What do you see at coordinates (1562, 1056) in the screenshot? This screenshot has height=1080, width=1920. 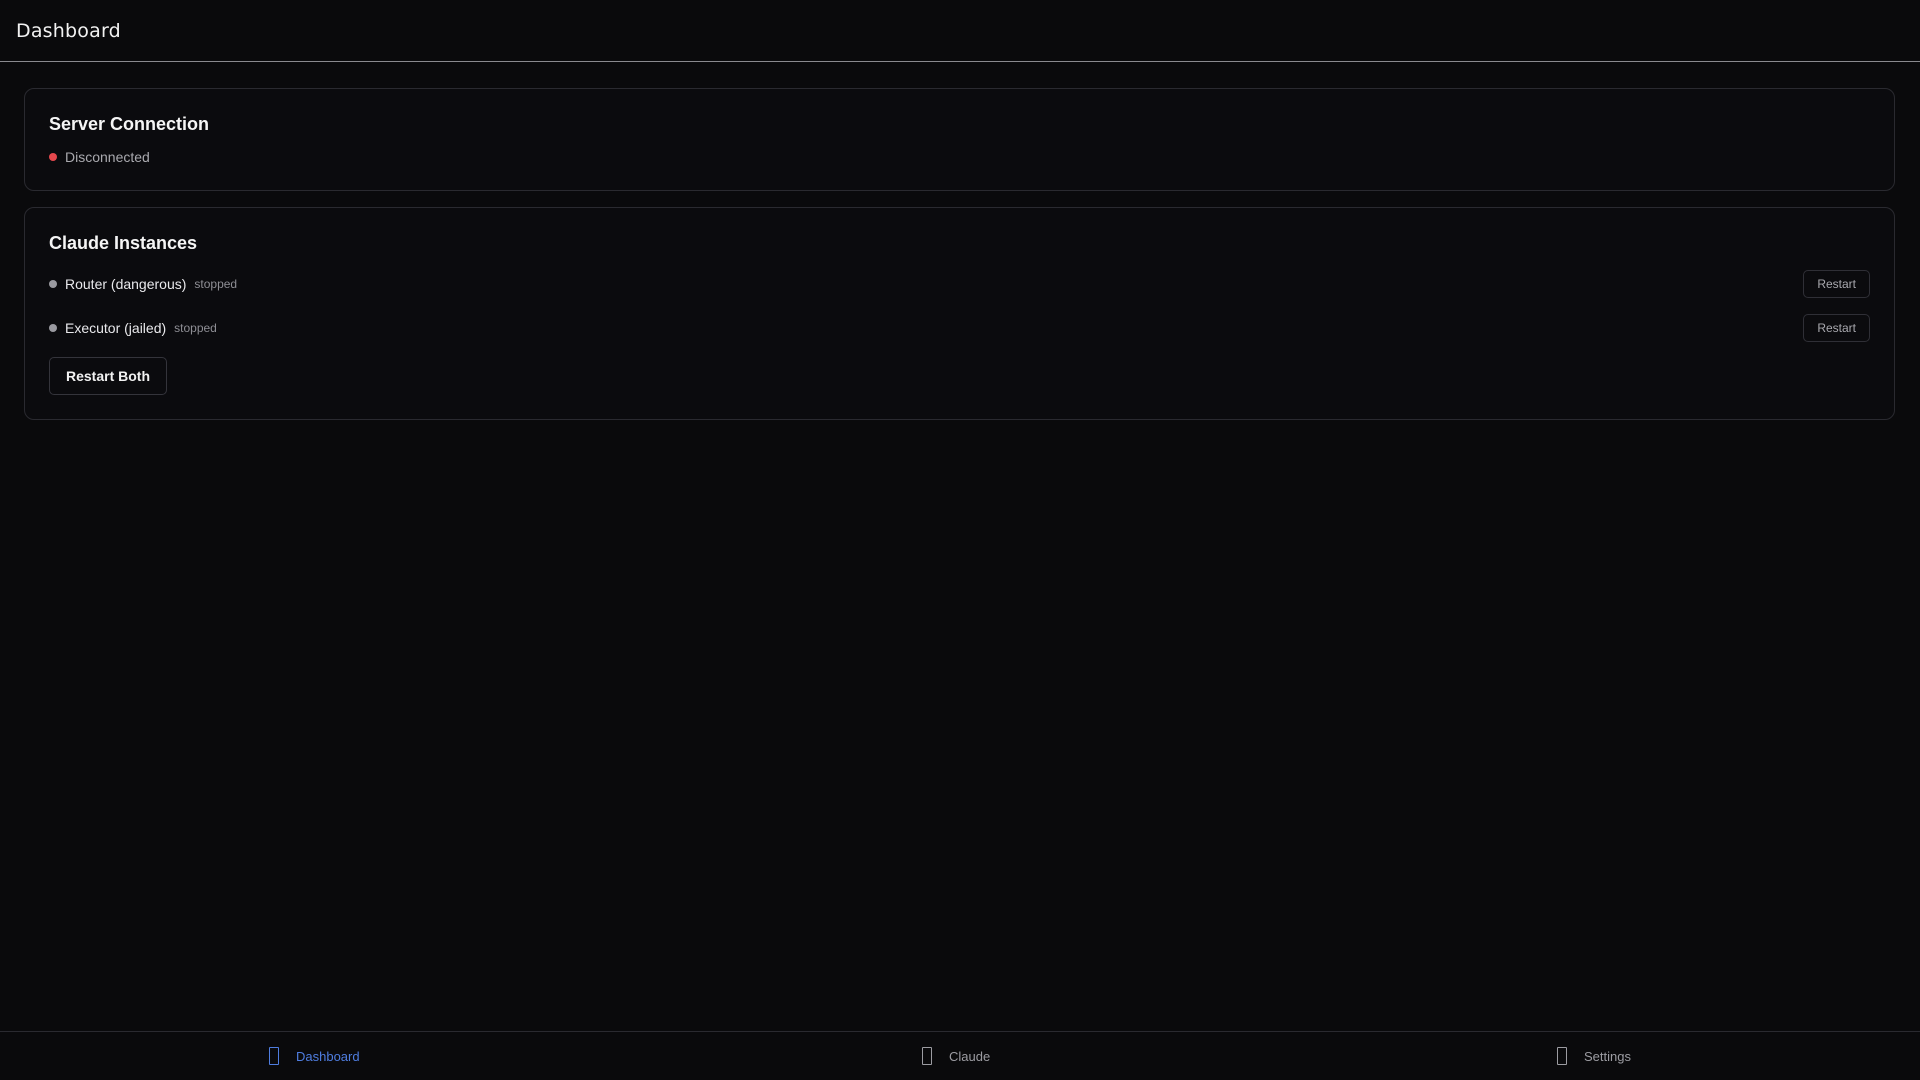 I see `settings-icon` at bounding box center [1562, 1056].